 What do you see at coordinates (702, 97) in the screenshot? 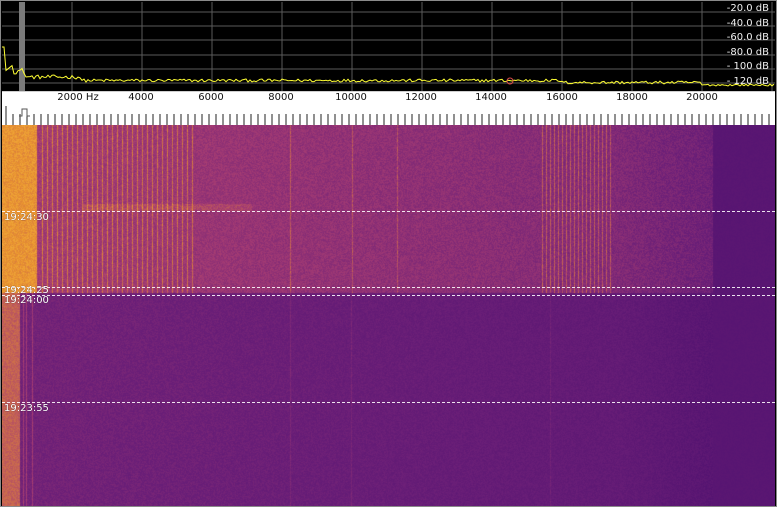
I see `frequency-label-20000: 20000` at bounding box center [702, 97].